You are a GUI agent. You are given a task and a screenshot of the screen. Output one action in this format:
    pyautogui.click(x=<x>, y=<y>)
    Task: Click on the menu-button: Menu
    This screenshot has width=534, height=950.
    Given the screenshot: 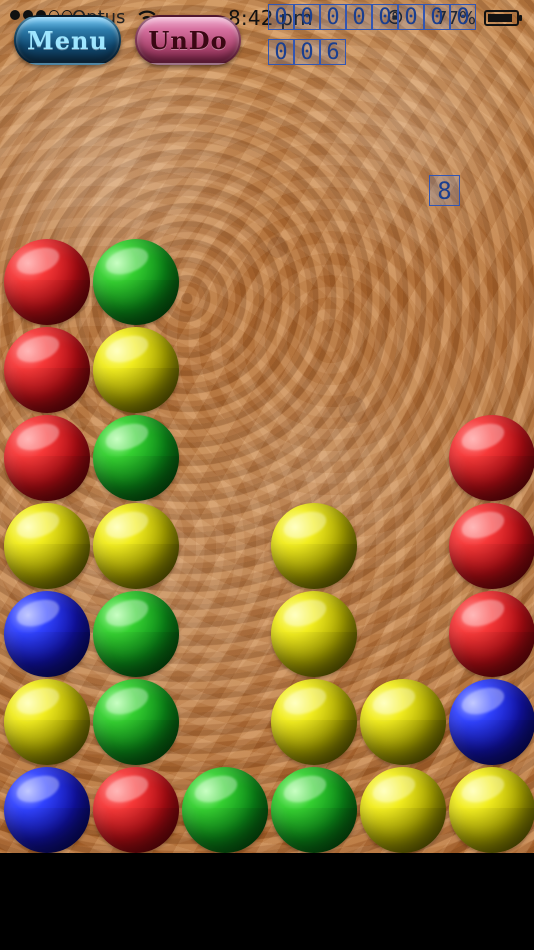 What is the action you would take?
    pyautogui.click(x=67, y=40)
    